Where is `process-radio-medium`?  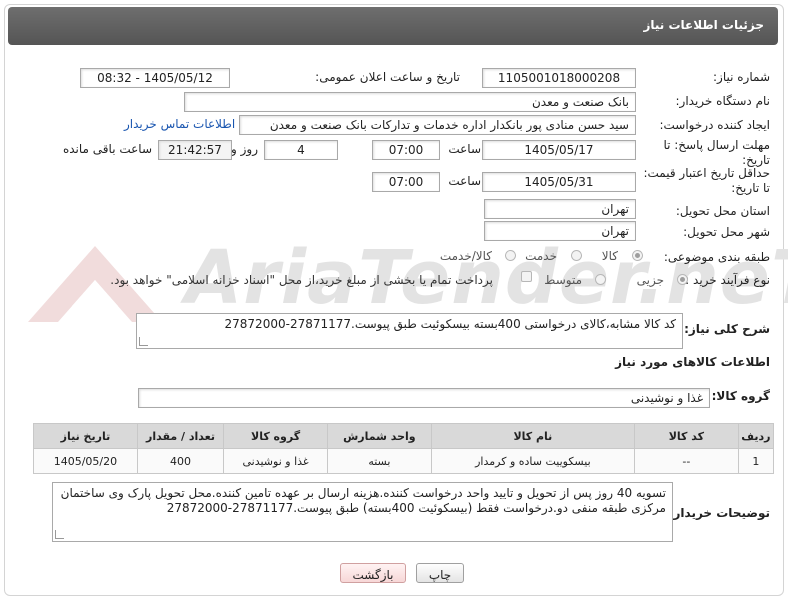
process-radio-medium is located at coordinates (600, 279).